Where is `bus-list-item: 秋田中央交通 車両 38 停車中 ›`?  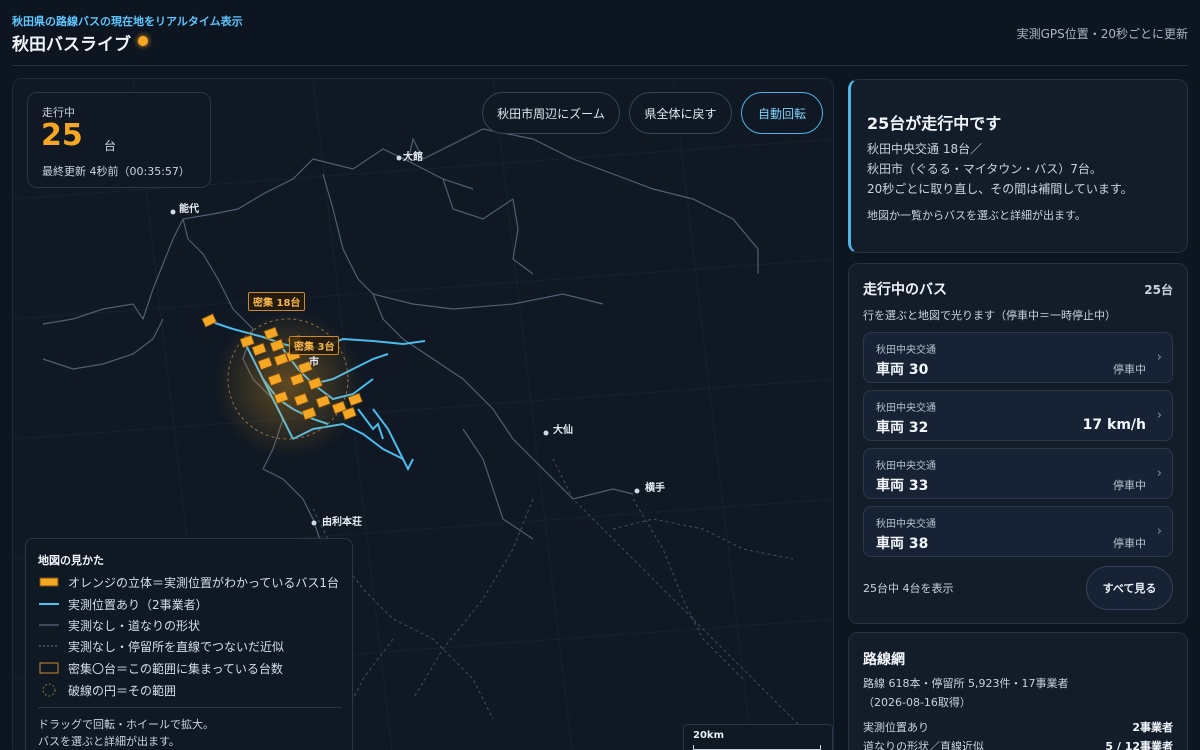 bus-list-item: 秋田中央交通 車両 38 停車中 › is located at coordinates (1018, 531).